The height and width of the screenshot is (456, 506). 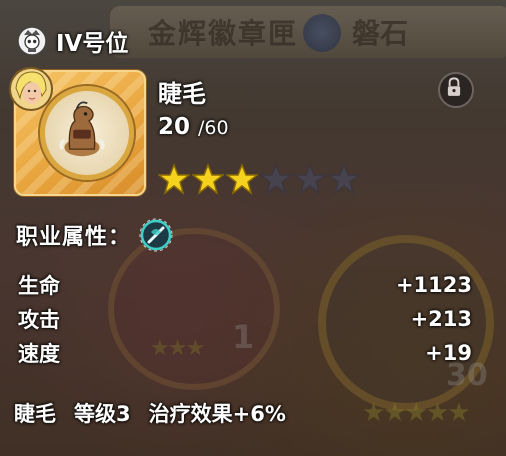 I want to click on stat-row-hp: 生命 +1123, so click(x=245, y=285).